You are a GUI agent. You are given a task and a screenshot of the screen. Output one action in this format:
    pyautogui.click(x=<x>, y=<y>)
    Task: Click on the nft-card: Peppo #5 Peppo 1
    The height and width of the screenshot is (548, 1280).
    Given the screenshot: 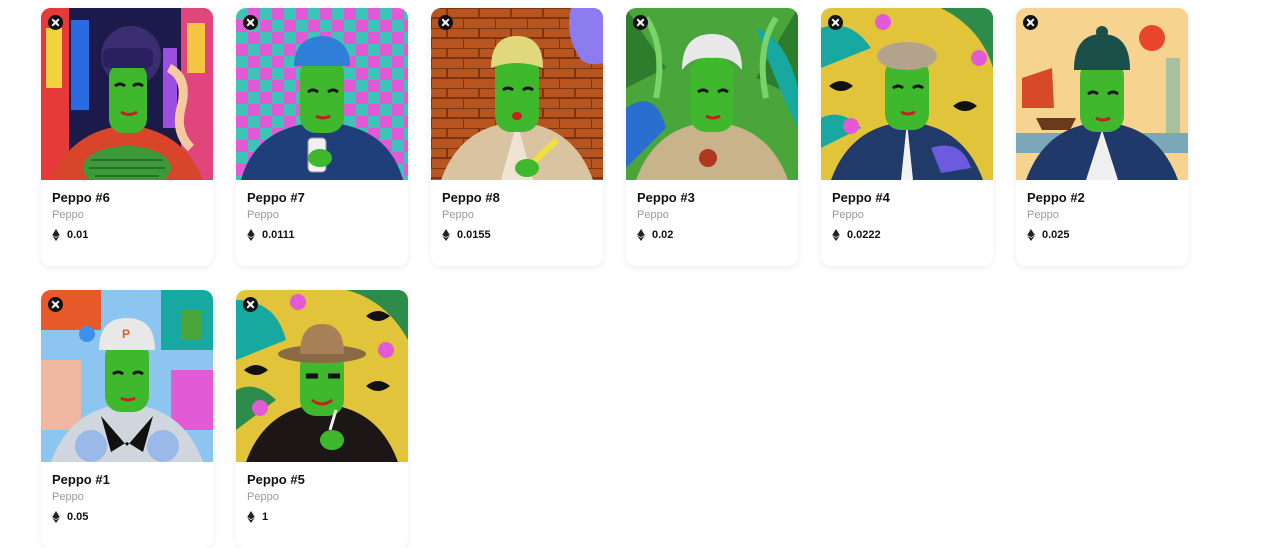 What is the action you would take?
    pyautogui.click(x=322, y=419)
    